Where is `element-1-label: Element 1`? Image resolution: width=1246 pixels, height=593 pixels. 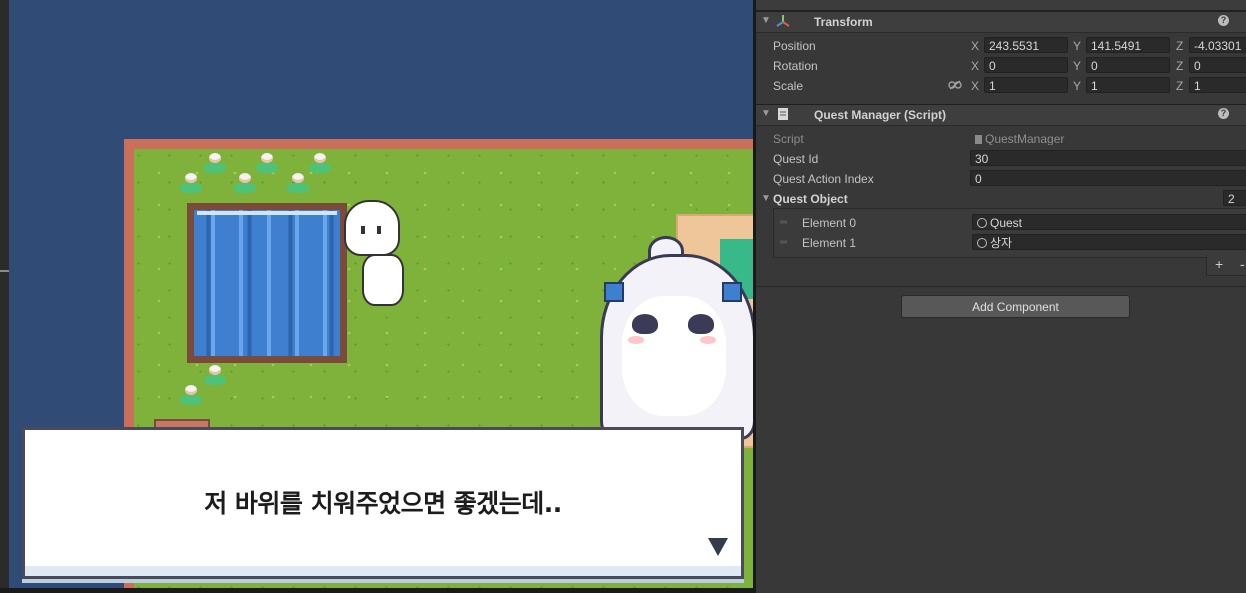
element-1-label: Element 1 is located at coordinates (829, 243).